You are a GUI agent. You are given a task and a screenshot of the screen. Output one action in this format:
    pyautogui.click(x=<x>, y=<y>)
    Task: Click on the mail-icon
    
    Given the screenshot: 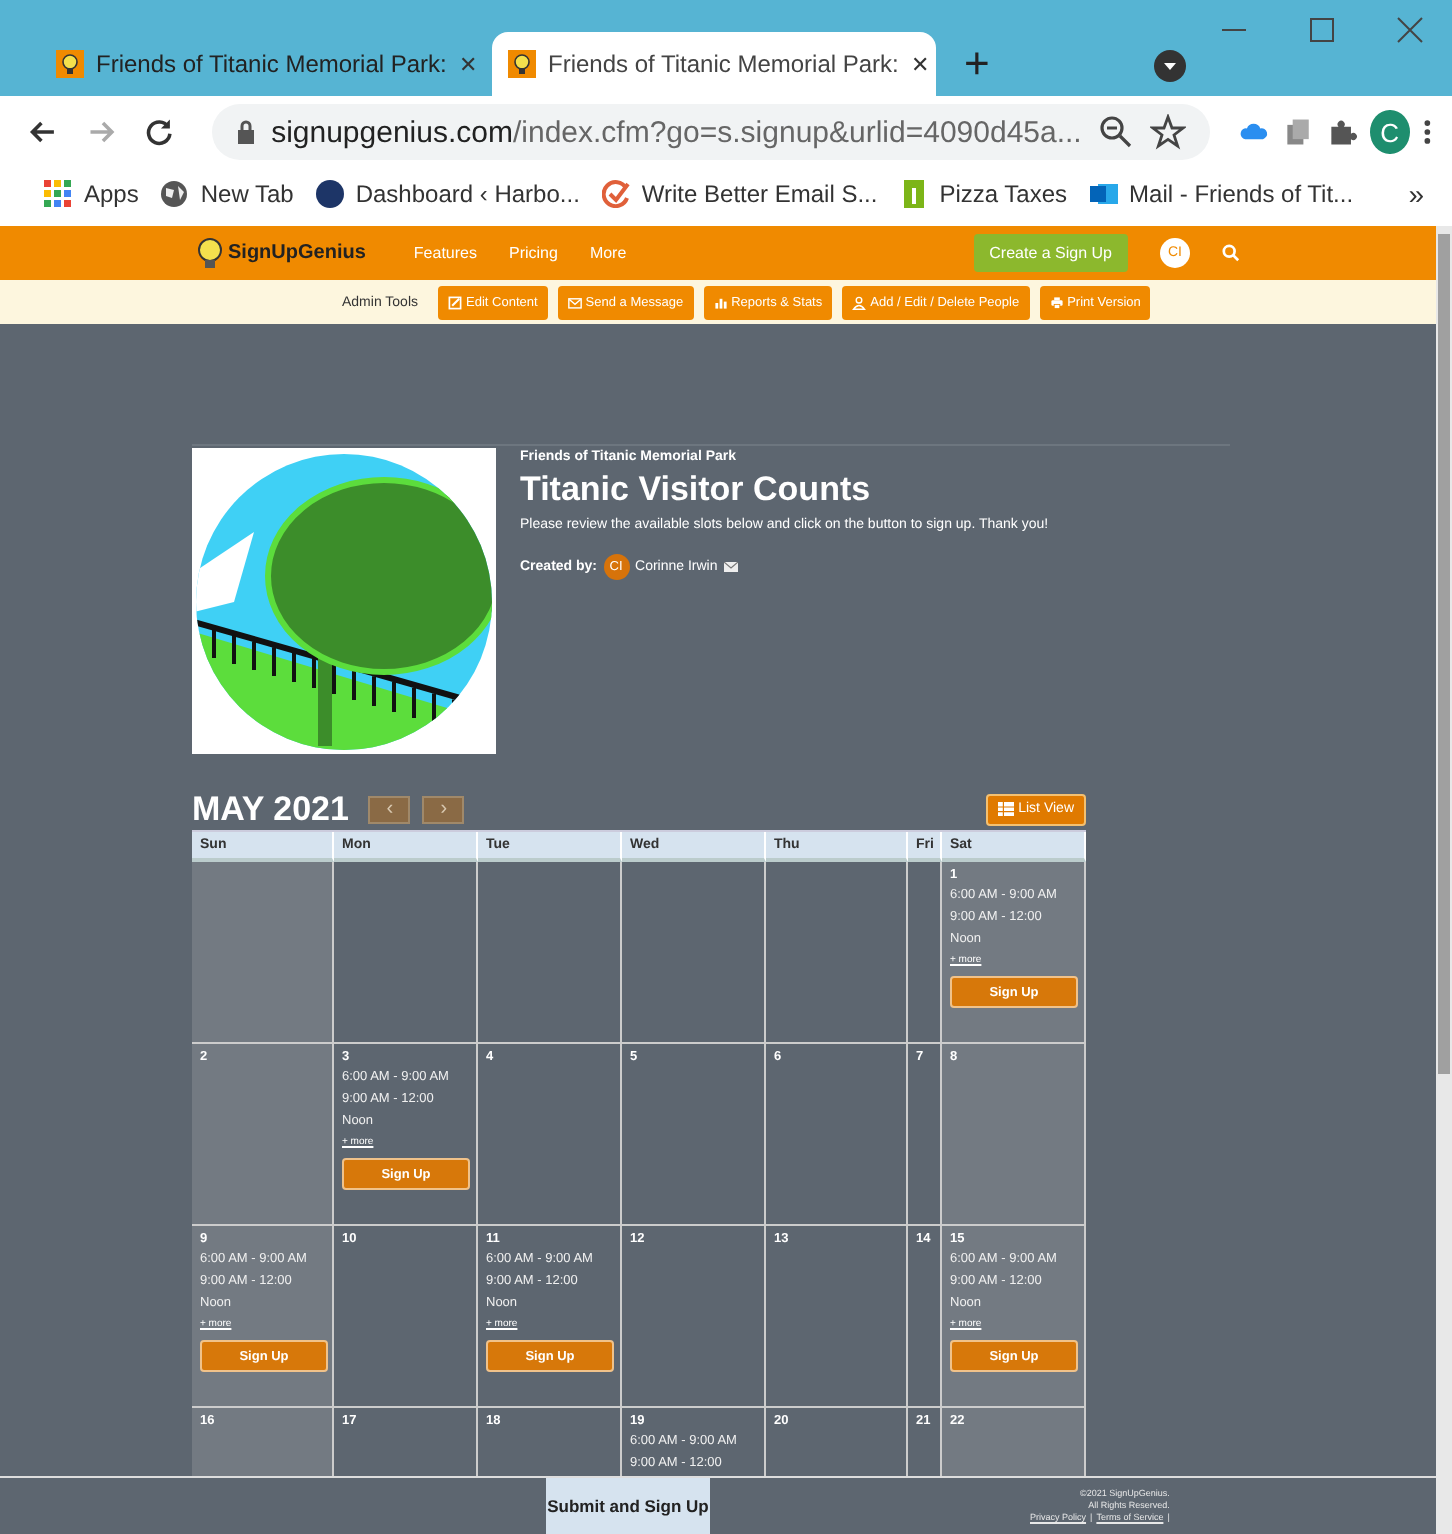 What is the action you would take?
    pyautogui.click(x=1103, y=194)
    